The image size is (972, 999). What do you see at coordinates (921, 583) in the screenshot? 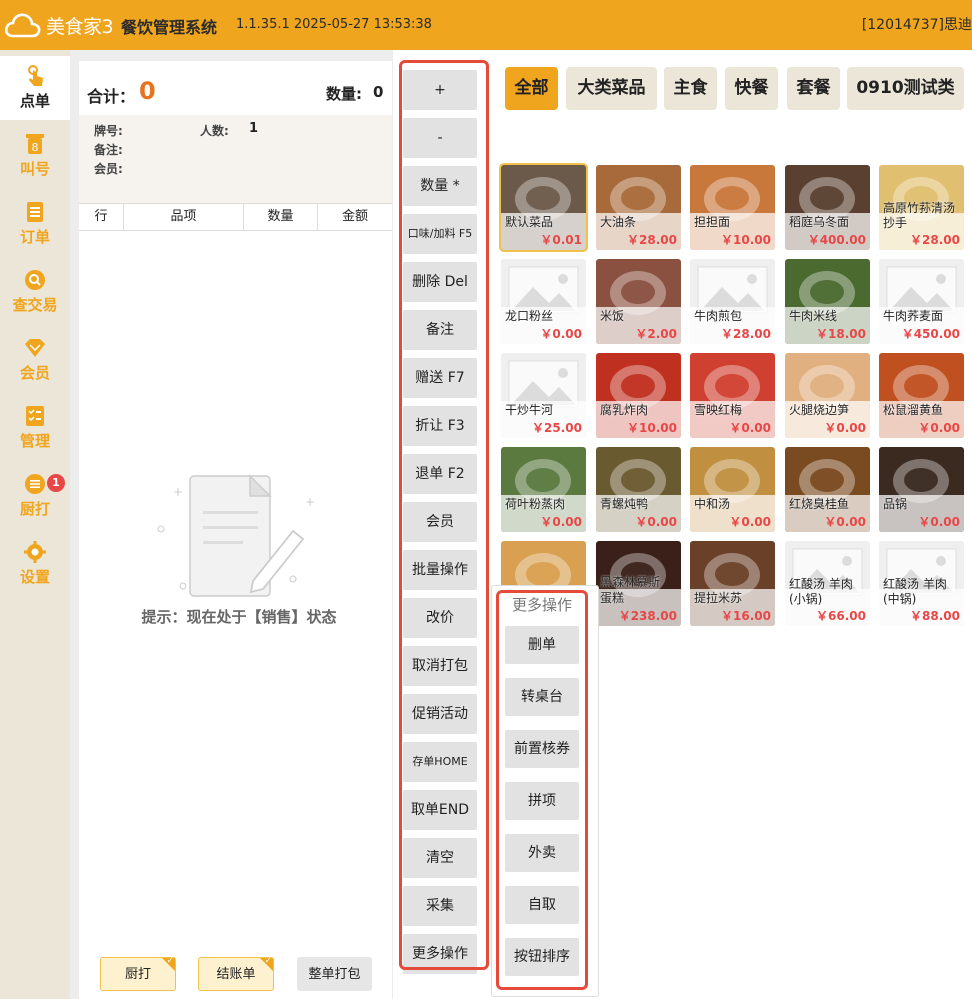
I see `dish-card: 红酸汤 羊肉(中锅) ￥88.00` at bounding box center [921, 583].